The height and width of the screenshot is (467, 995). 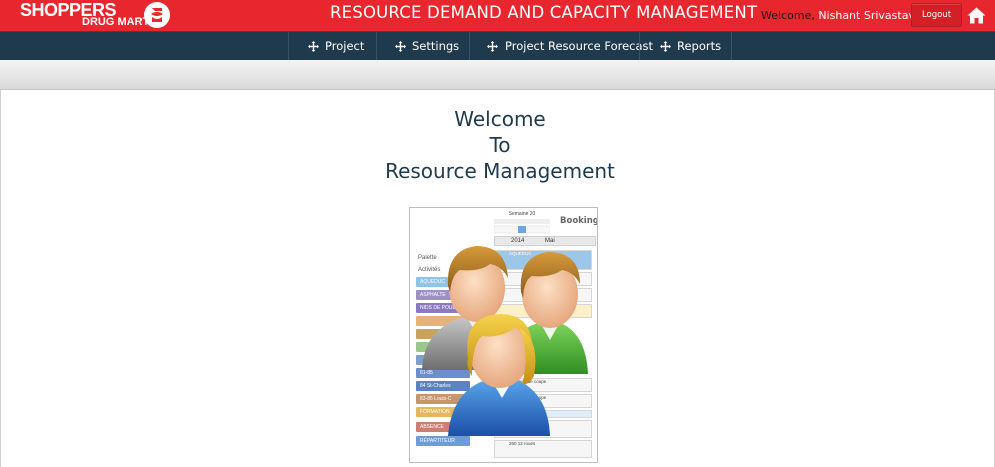 What do you see at coordinates (116, 22) in the screenshot?
I see `logo-text-line2: DRUG MART` at bounding box center [116, 22].